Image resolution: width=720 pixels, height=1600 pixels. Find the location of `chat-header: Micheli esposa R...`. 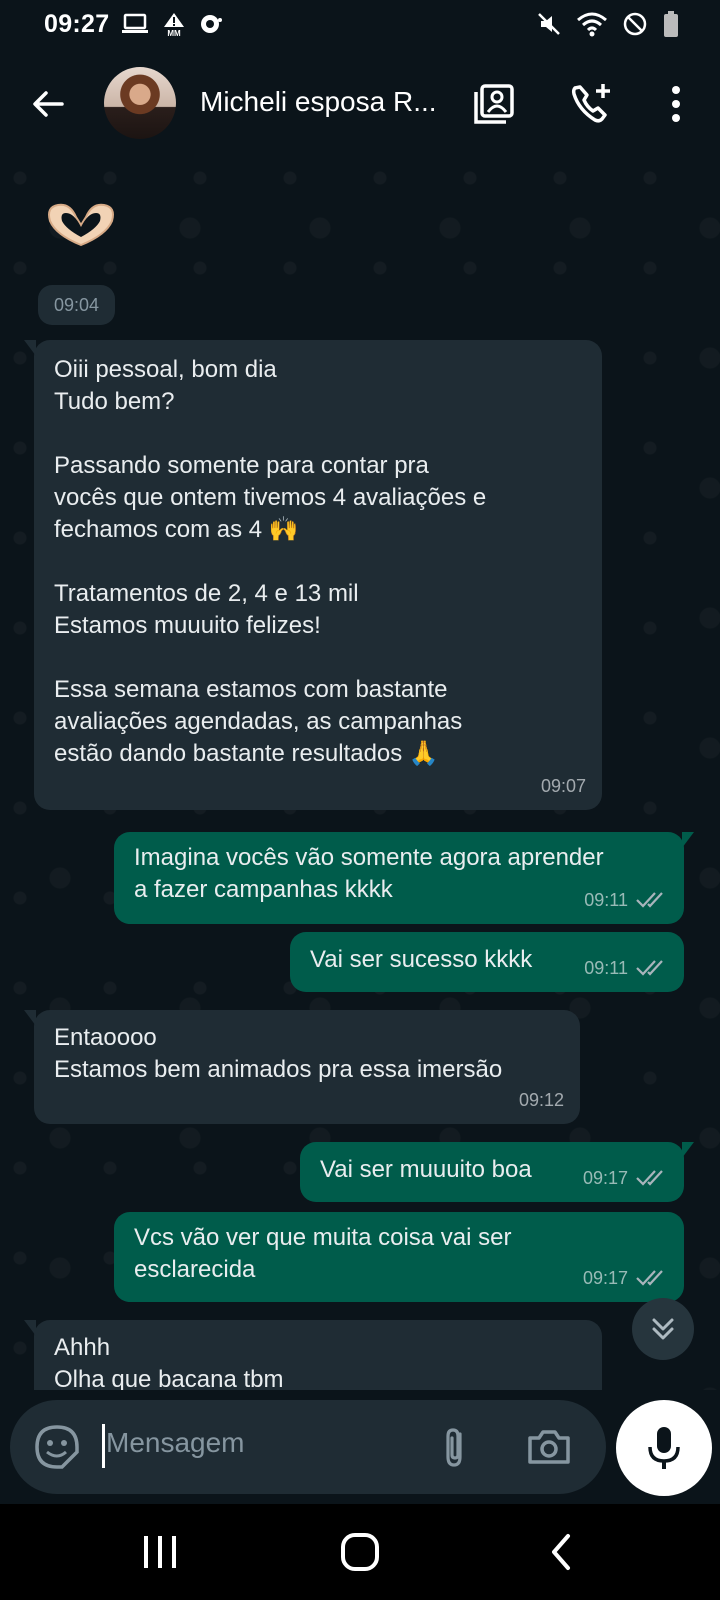

chat-header: Micheli esposa R... is located at coordinates (360, 103).